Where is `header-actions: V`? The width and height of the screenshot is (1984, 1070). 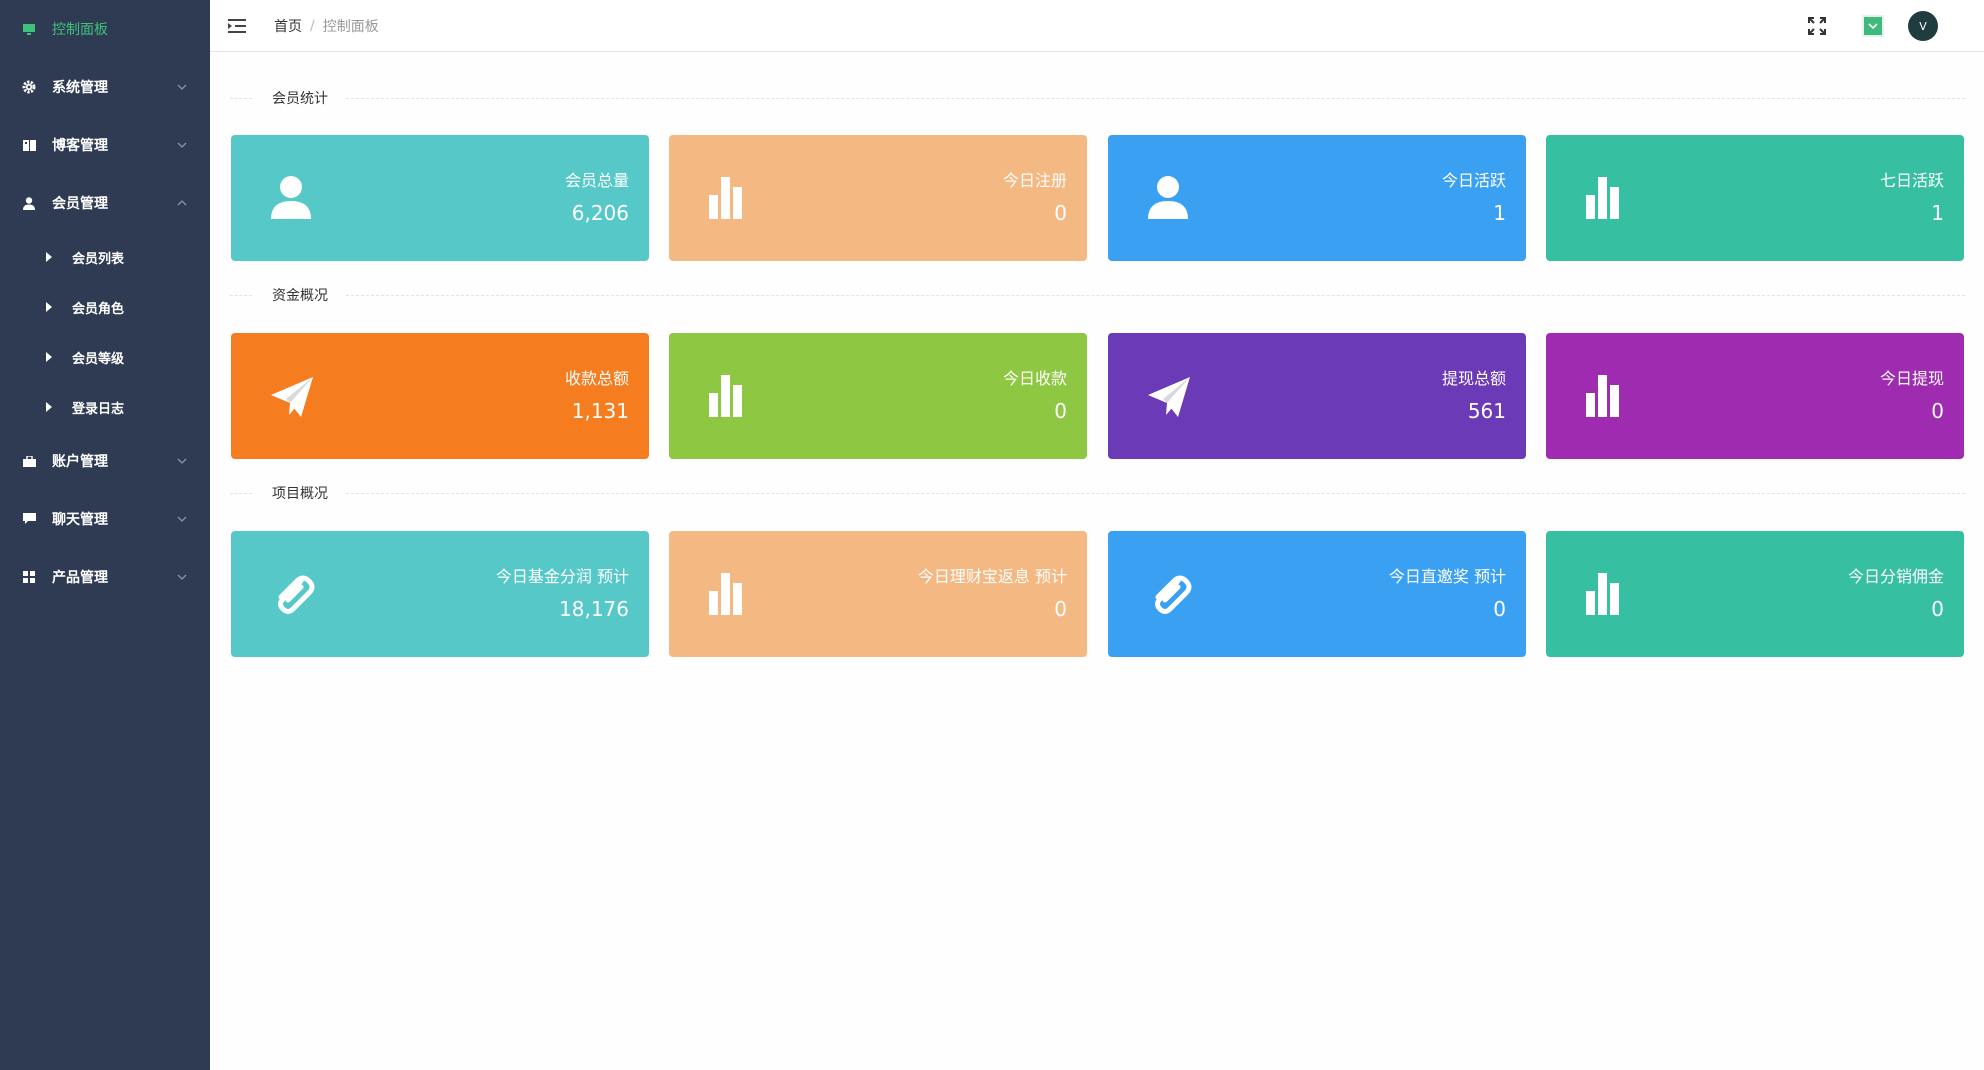
header-actions: V is located at coordinates (1873, 26).